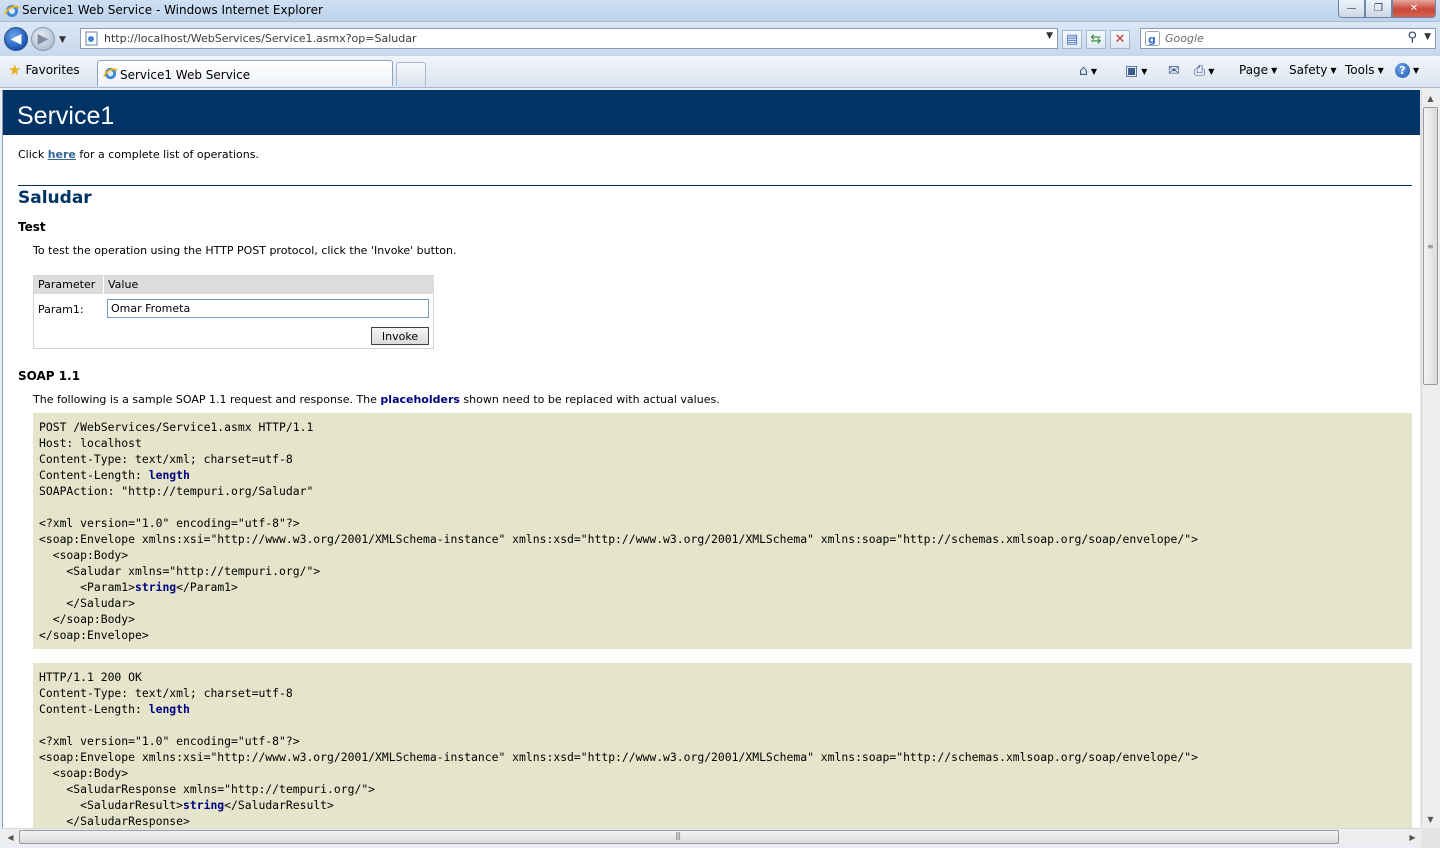  I want to click on response-line: Content-Length: length, so click(114, 709).